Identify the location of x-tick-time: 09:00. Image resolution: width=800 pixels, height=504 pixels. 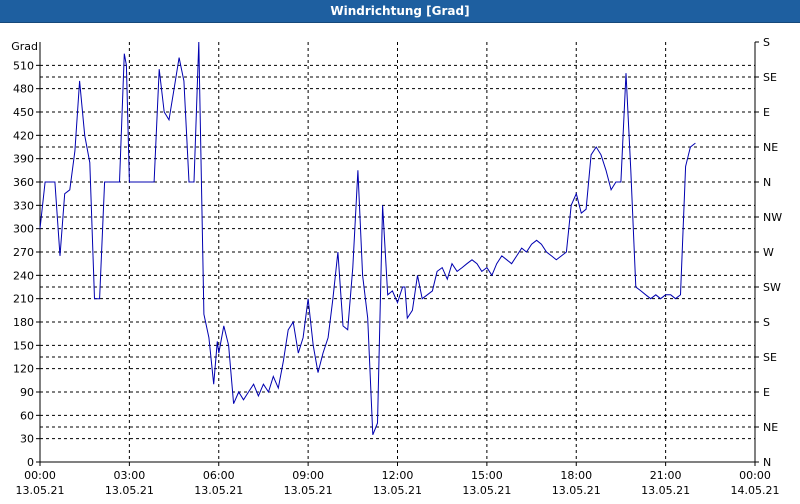
(308, 475).